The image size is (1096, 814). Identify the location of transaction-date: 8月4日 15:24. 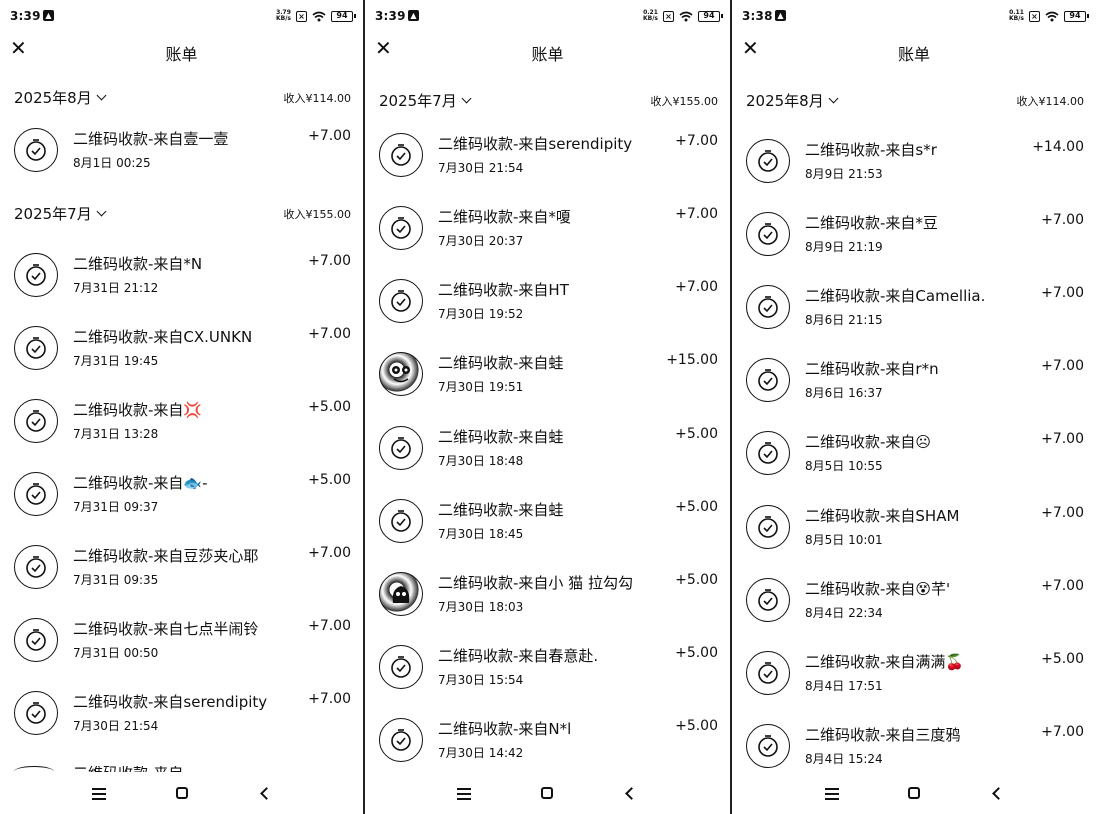
(844, 759).